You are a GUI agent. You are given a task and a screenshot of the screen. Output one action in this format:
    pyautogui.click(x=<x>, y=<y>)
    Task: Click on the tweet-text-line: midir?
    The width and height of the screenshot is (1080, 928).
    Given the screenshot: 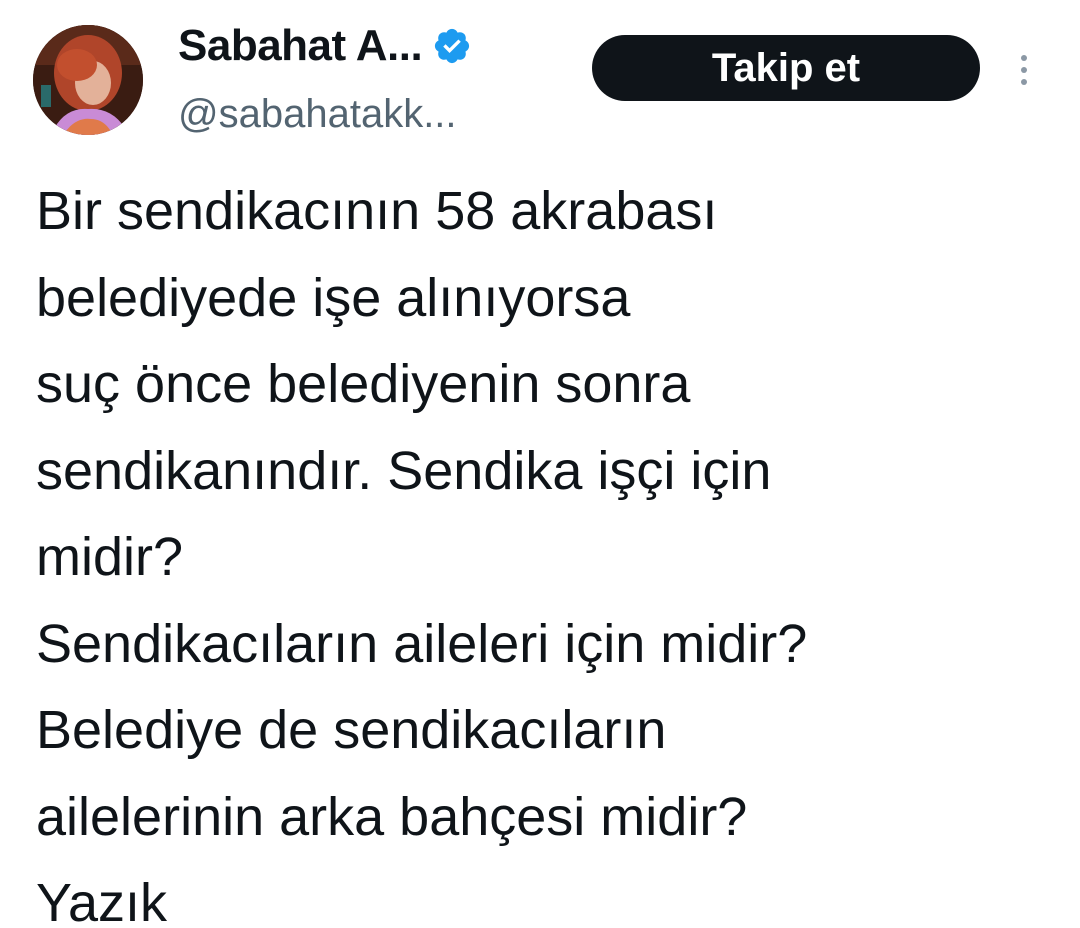 What is the action you would take?
    pyautogui.click(x=110, y=557)
    